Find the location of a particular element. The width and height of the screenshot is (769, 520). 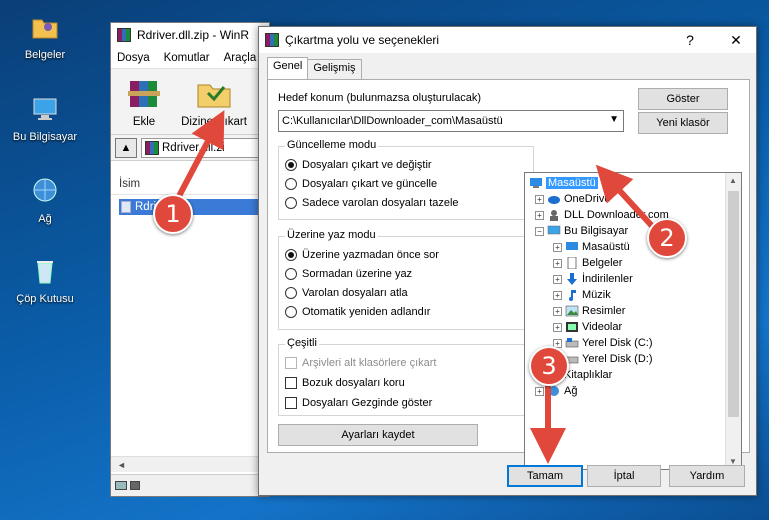

tree-item-bu-bilgisayar: − Bu Bilgisayar is located at coordinates (581, 231).